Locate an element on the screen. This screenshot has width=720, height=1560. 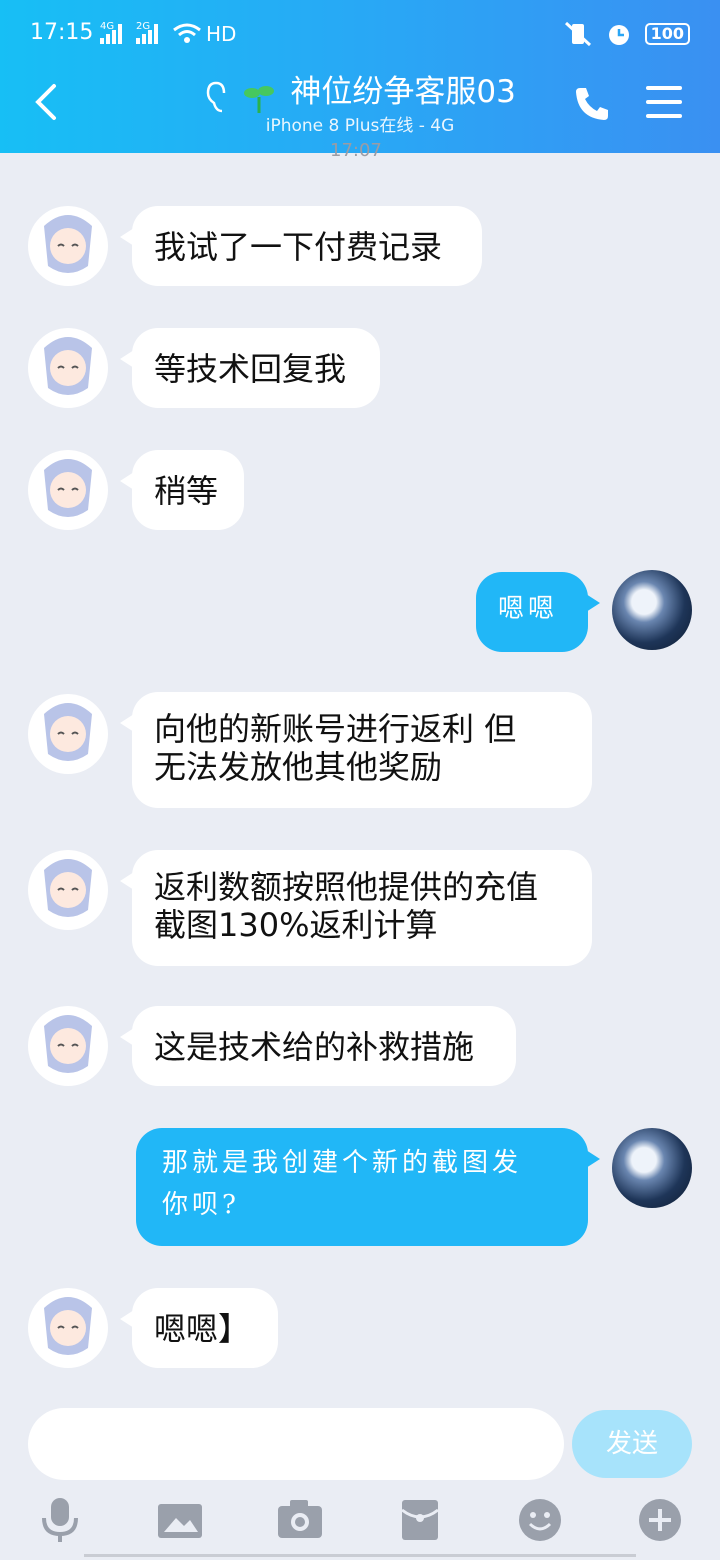
message-bubble: 返利数额按照他提供的充值 截图130%返利计算 is located at coordinates (356, 908).